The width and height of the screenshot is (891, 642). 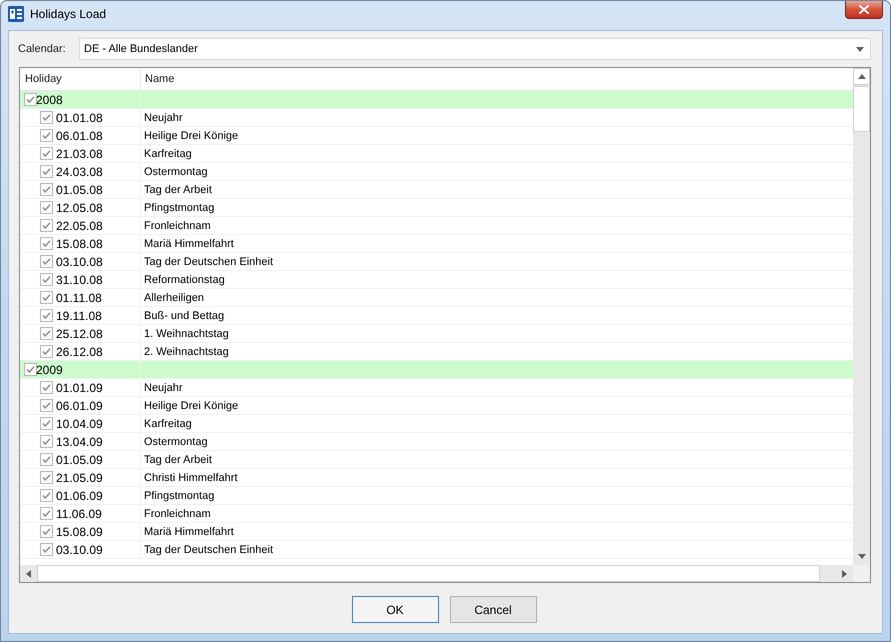 I want to click on date-label: 21.05.09, so click(x=79, y=477).